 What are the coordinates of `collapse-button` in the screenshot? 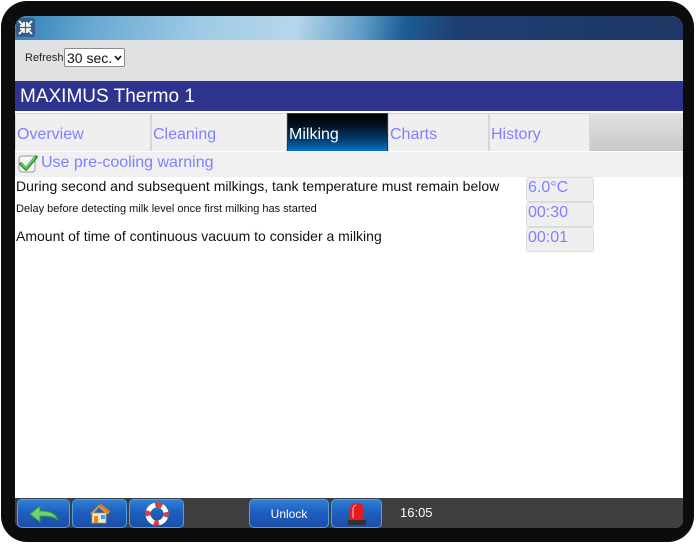 It's located at (25, 27).